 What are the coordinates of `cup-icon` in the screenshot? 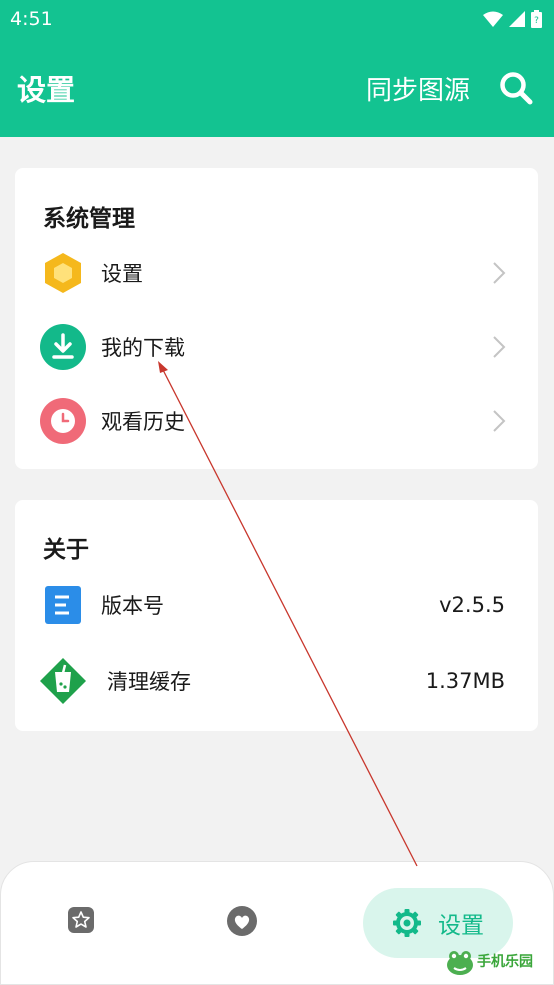 It's located at (63, 681).